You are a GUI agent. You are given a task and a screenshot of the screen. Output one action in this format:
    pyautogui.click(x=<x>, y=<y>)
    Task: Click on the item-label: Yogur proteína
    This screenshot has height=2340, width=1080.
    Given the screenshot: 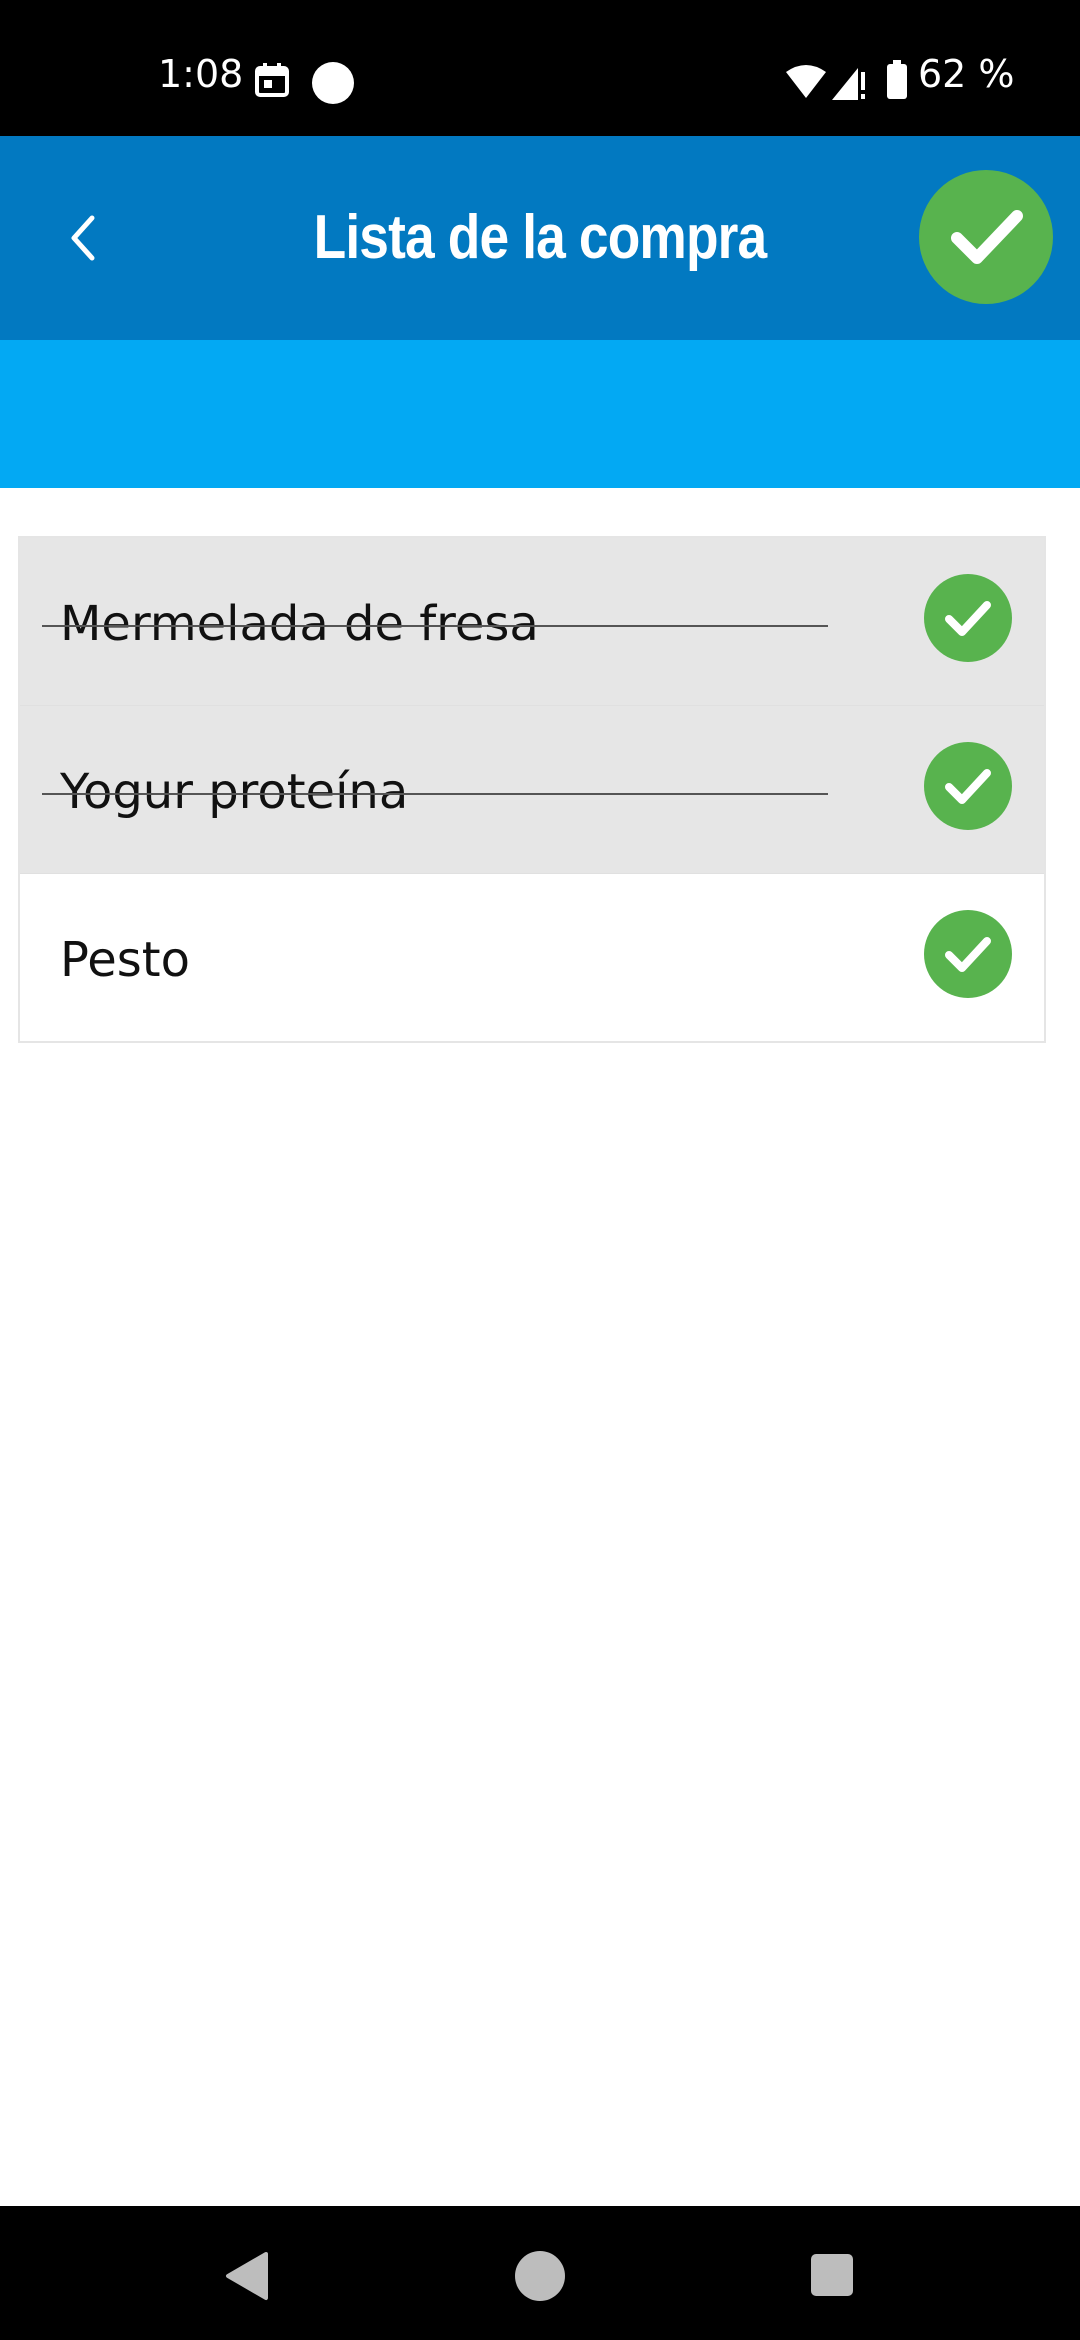 What is the action you would take?
    pyautogui.click(x=234, y=792)
    